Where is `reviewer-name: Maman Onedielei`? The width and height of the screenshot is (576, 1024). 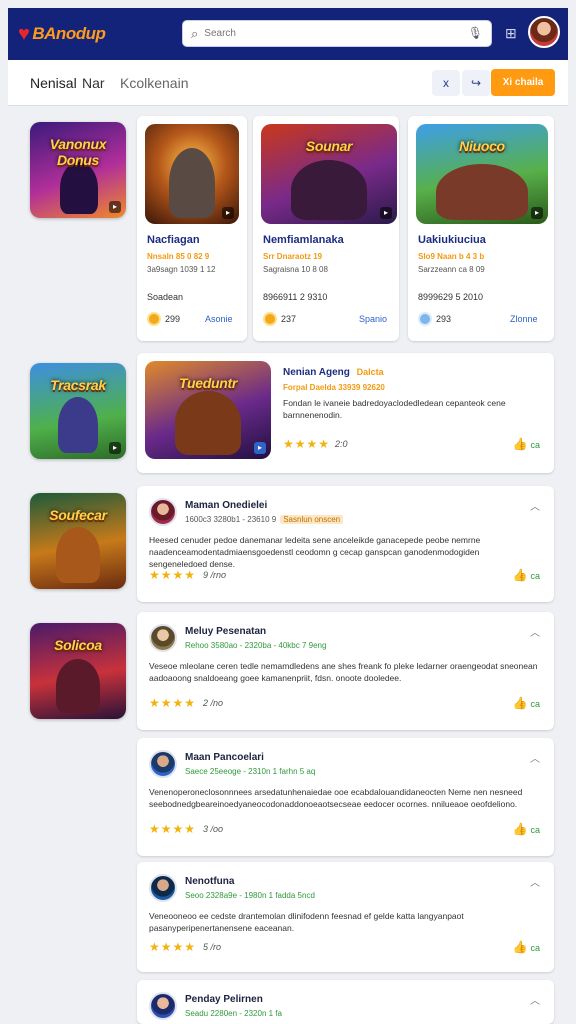
reviewer-name: Maman Onedielei is located at coordinates (226, 505).